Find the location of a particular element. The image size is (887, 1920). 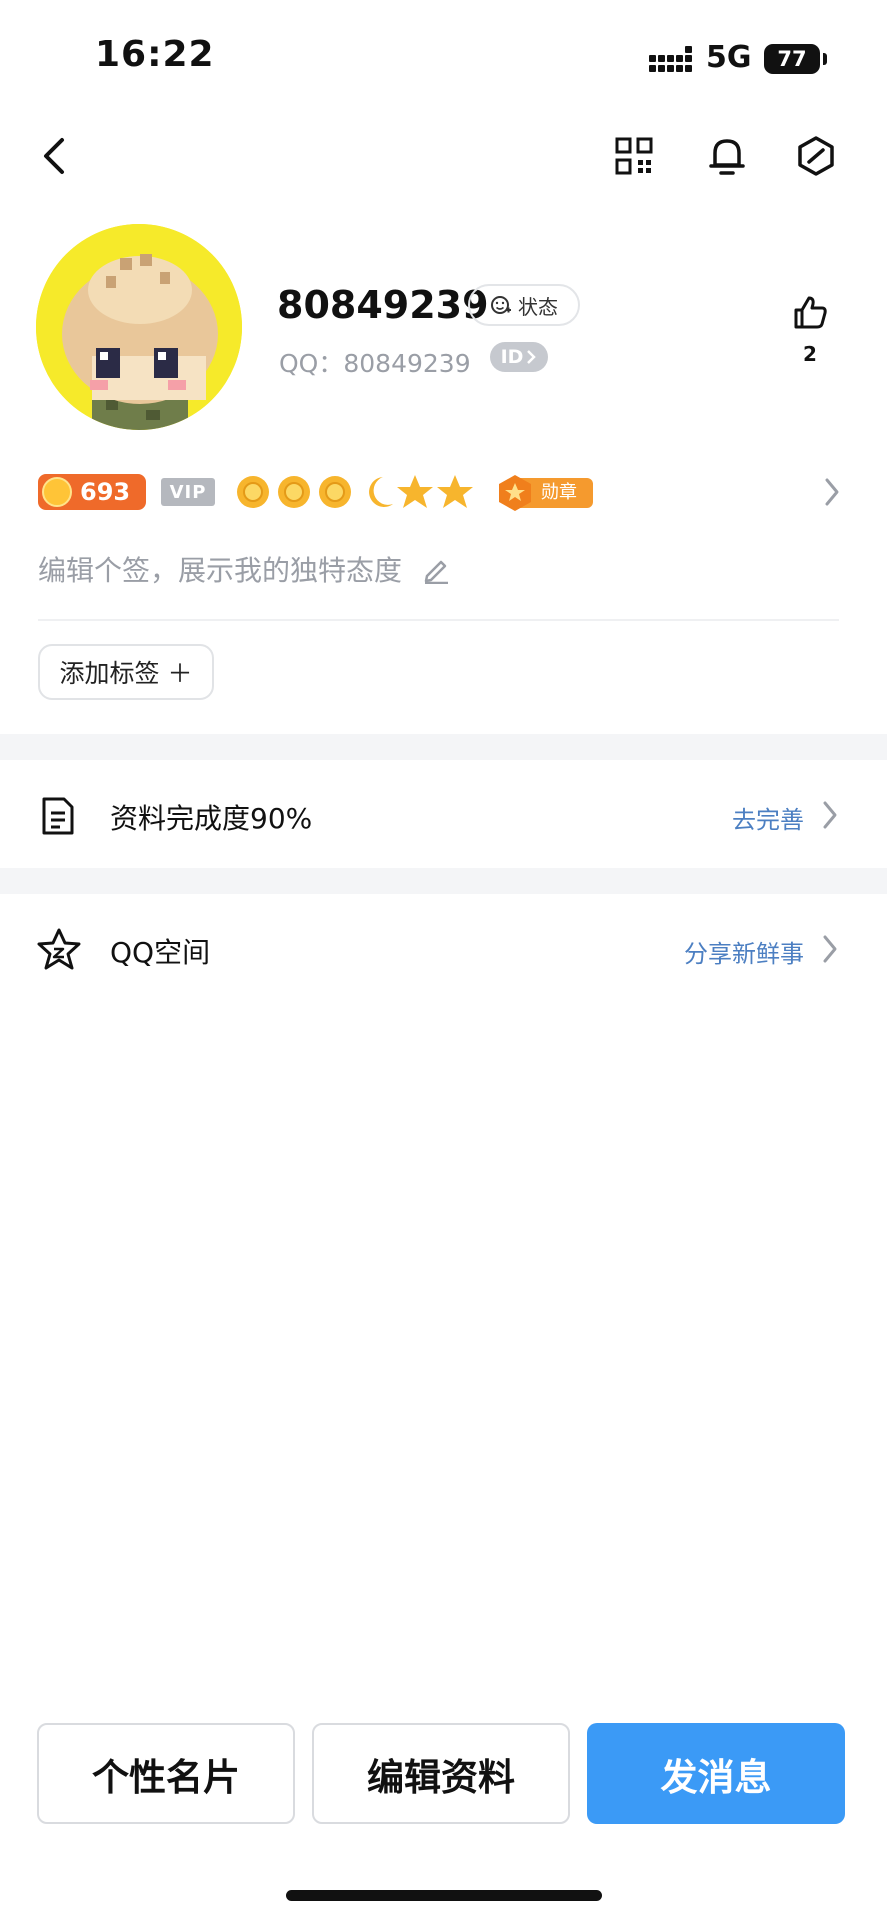

edit-profile-button: 编辑资料 is located at coordinates (441, 1773).